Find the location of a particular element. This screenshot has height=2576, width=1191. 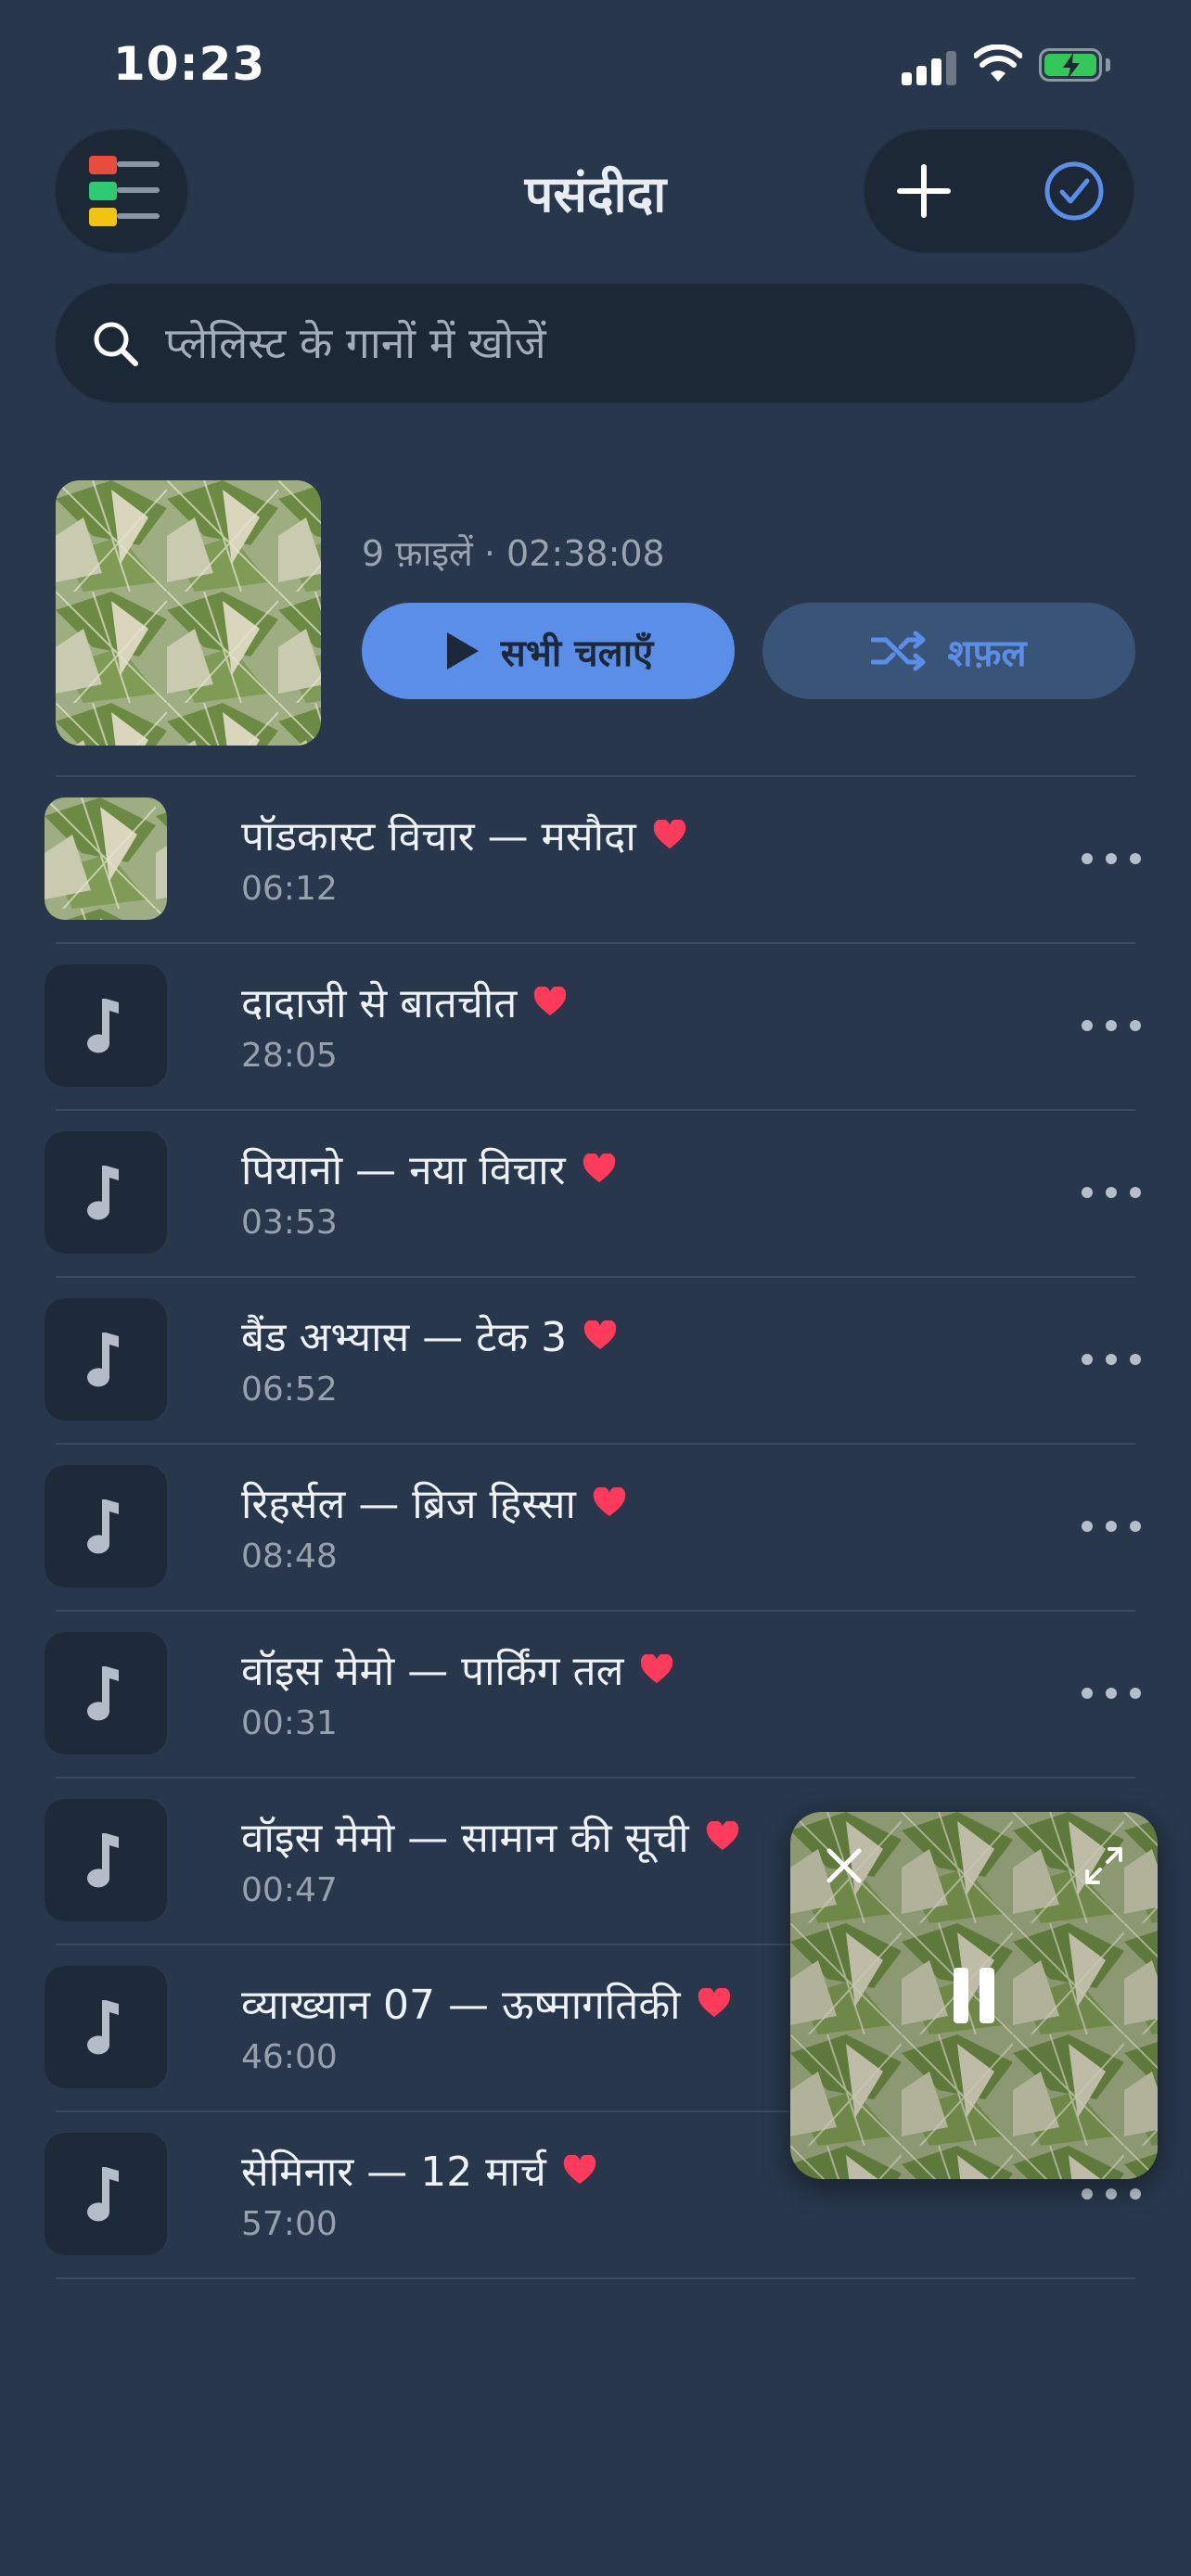

track-row: बैंड अभ्यास — टेक 3 06:52 is located at coordinates (595, 1361).